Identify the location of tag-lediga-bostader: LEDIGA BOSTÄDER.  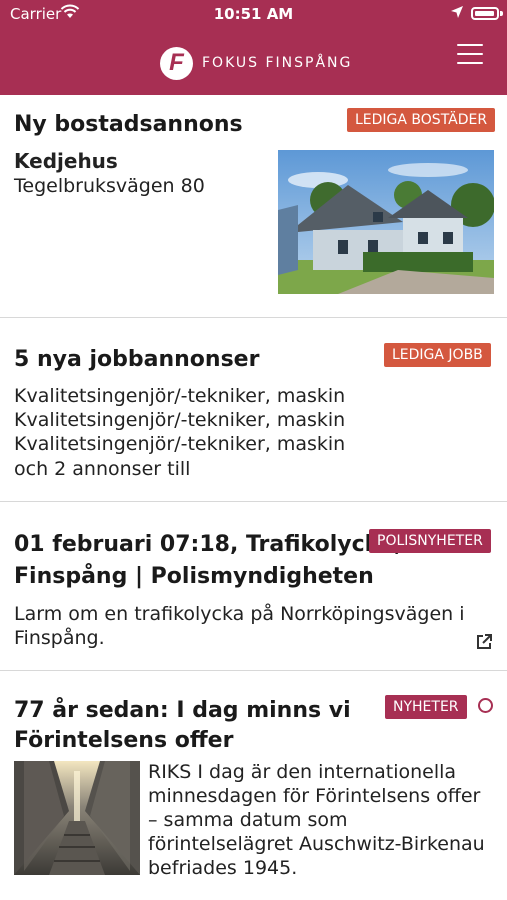
(421, 120).